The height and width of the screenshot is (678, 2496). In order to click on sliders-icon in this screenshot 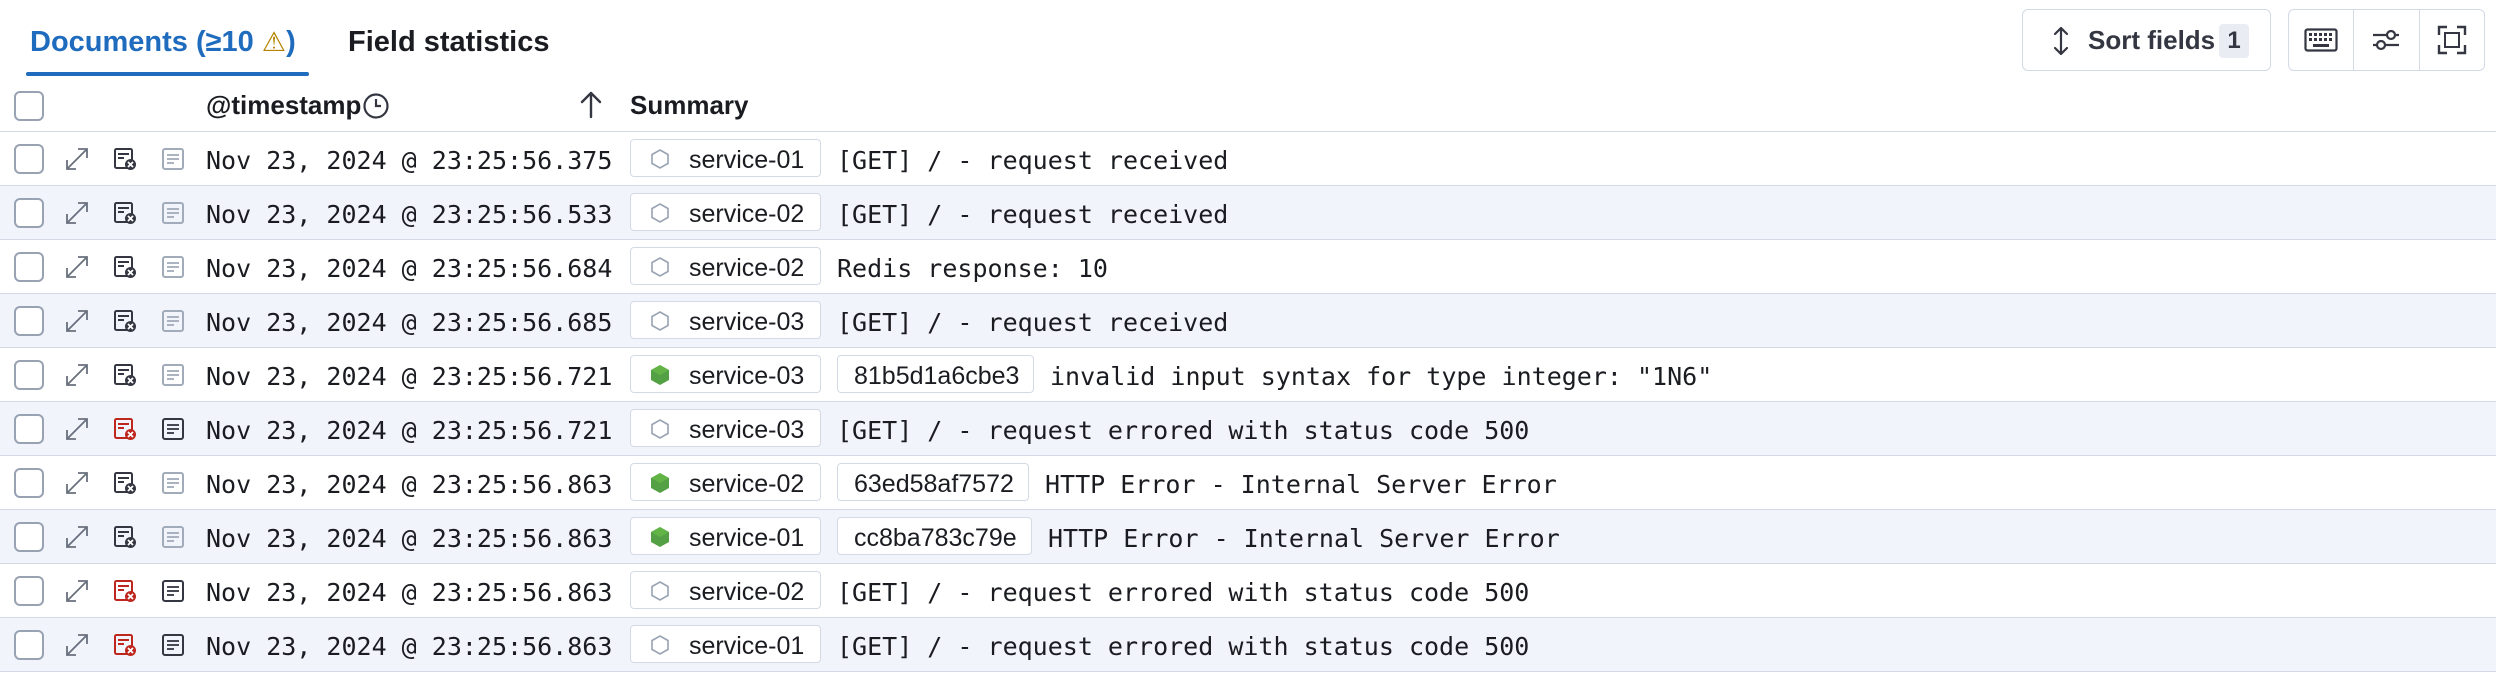, I will do `click(2386, 40)`.